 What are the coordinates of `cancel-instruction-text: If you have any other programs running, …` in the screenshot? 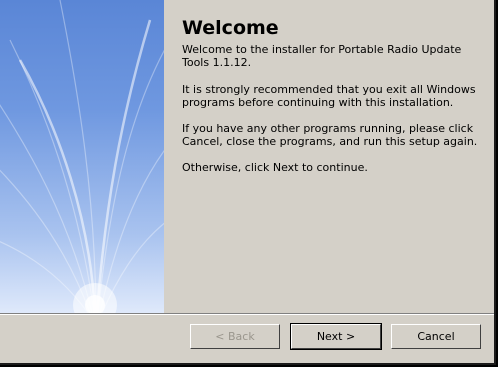 It's located at (330, 135).